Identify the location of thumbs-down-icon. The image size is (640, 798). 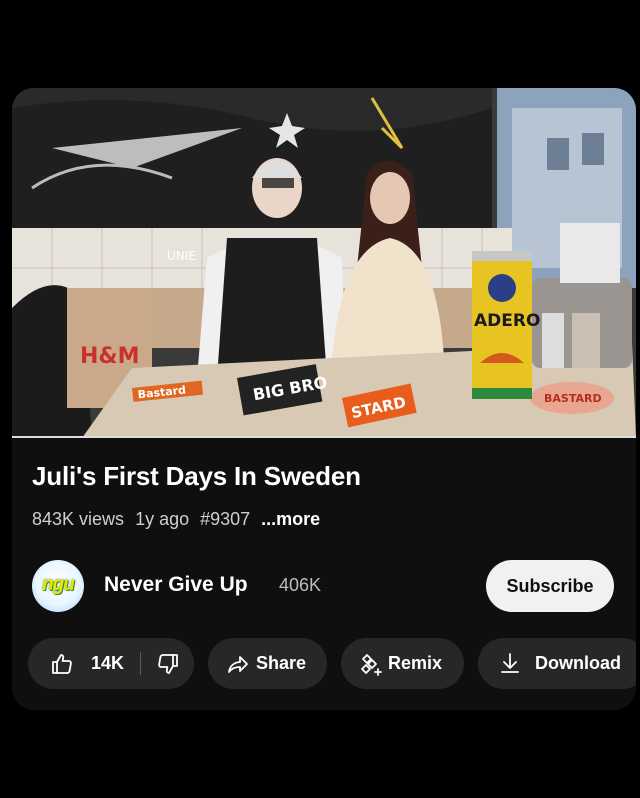
(168, 664).